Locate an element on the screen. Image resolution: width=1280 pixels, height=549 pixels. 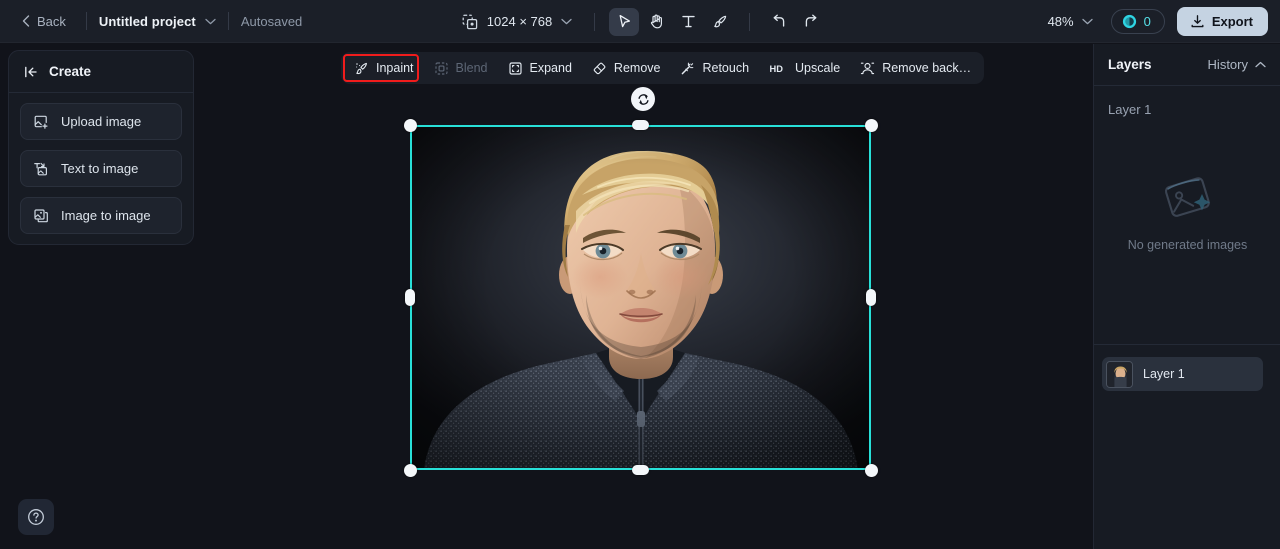
eraser-icon is located at coordinates (599, 68).